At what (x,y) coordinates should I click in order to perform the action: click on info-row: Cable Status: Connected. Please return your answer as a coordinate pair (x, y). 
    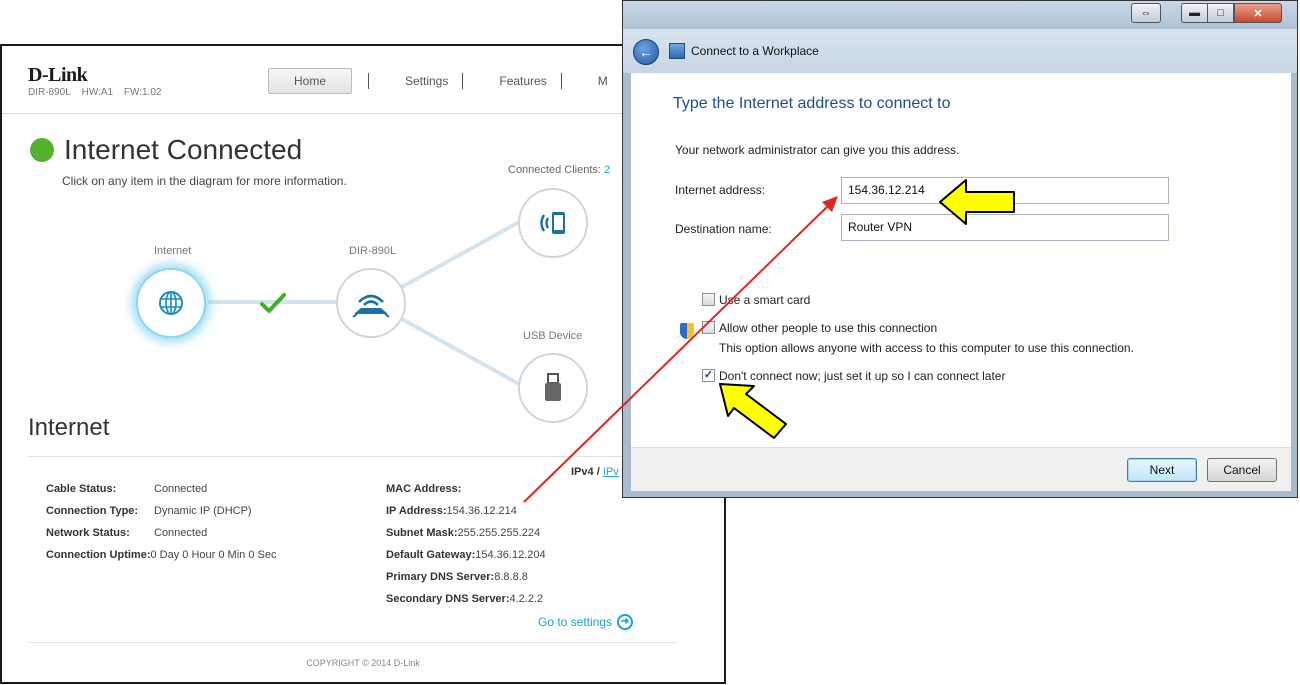
    Looking at the image, I should click on (161, 489).